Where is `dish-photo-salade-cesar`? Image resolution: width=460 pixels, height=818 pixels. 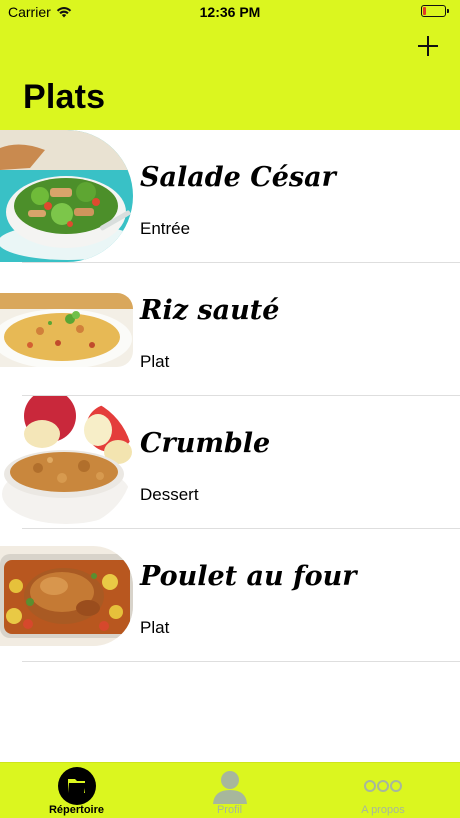 dish-photo-salade-cesar is located at coordinates (66, 196).